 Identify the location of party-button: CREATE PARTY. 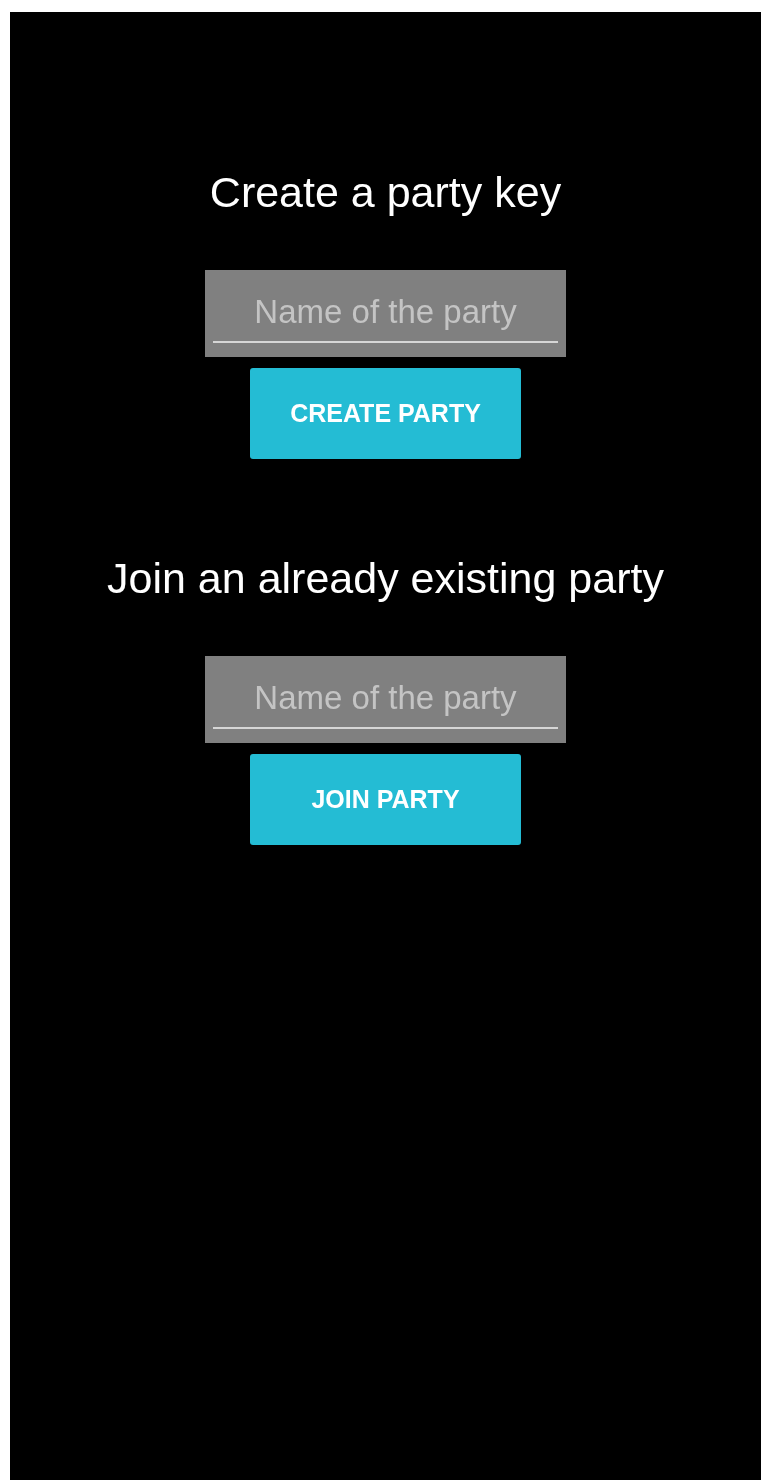
(385, 413).